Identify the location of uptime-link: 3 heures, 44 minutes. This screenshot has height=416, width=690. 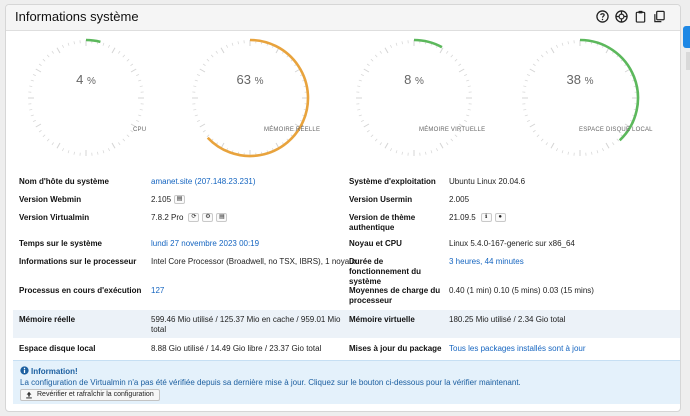
(486, 262).